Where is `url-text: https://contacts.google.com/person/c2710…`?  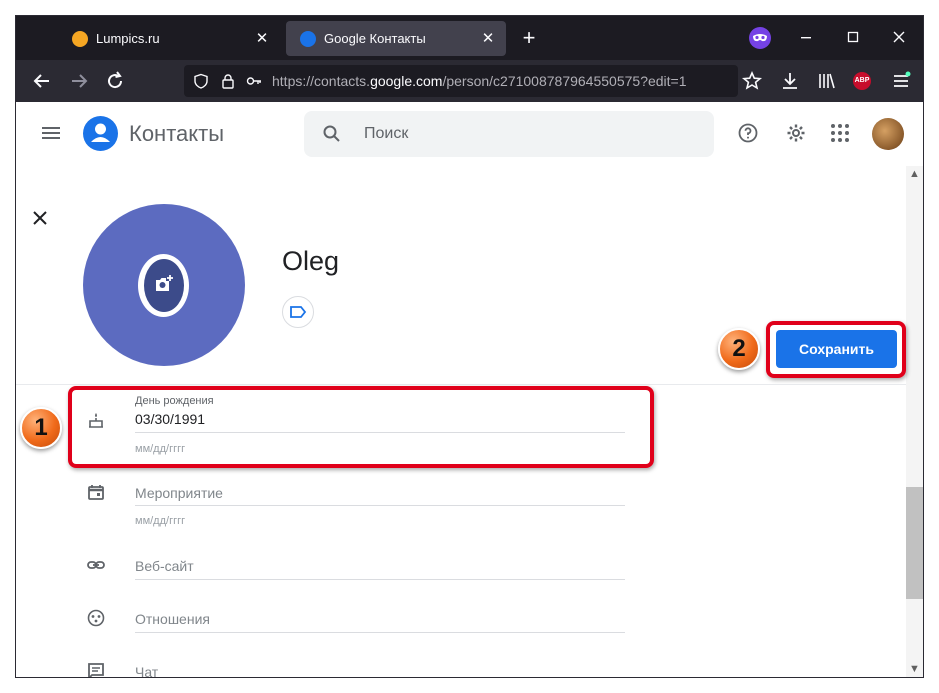
url-text: https://contacts.google.com/person/c2710… is located at coordinates (479, 81).